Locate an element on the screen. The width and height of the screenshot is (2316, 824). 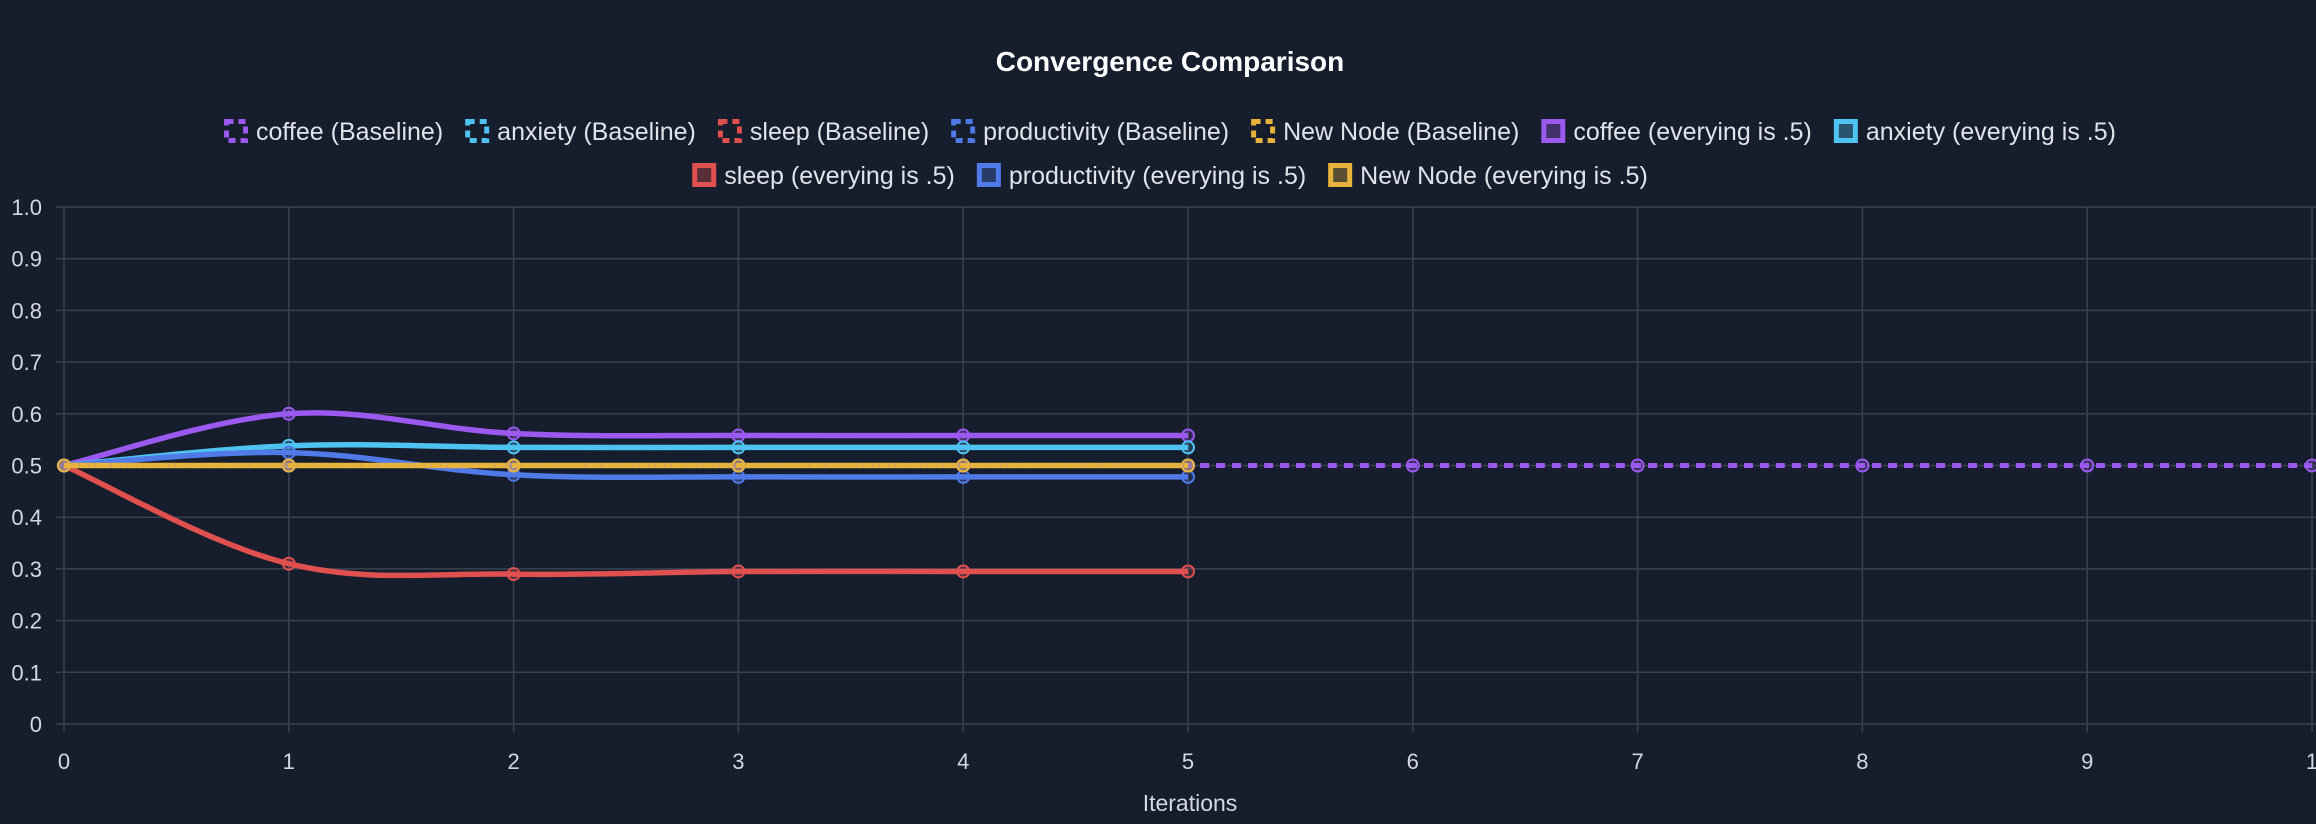
legend-label: anxiety (everying is .5) is located at coordinates (1991, 132).